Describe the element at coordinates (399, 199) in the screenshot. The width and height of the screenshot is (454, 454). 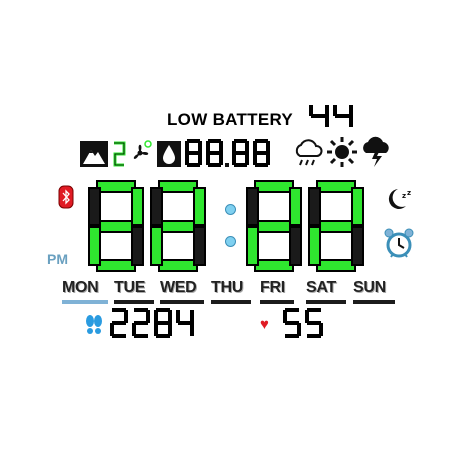
I see `moon-sleep-icon: zz` at that location.